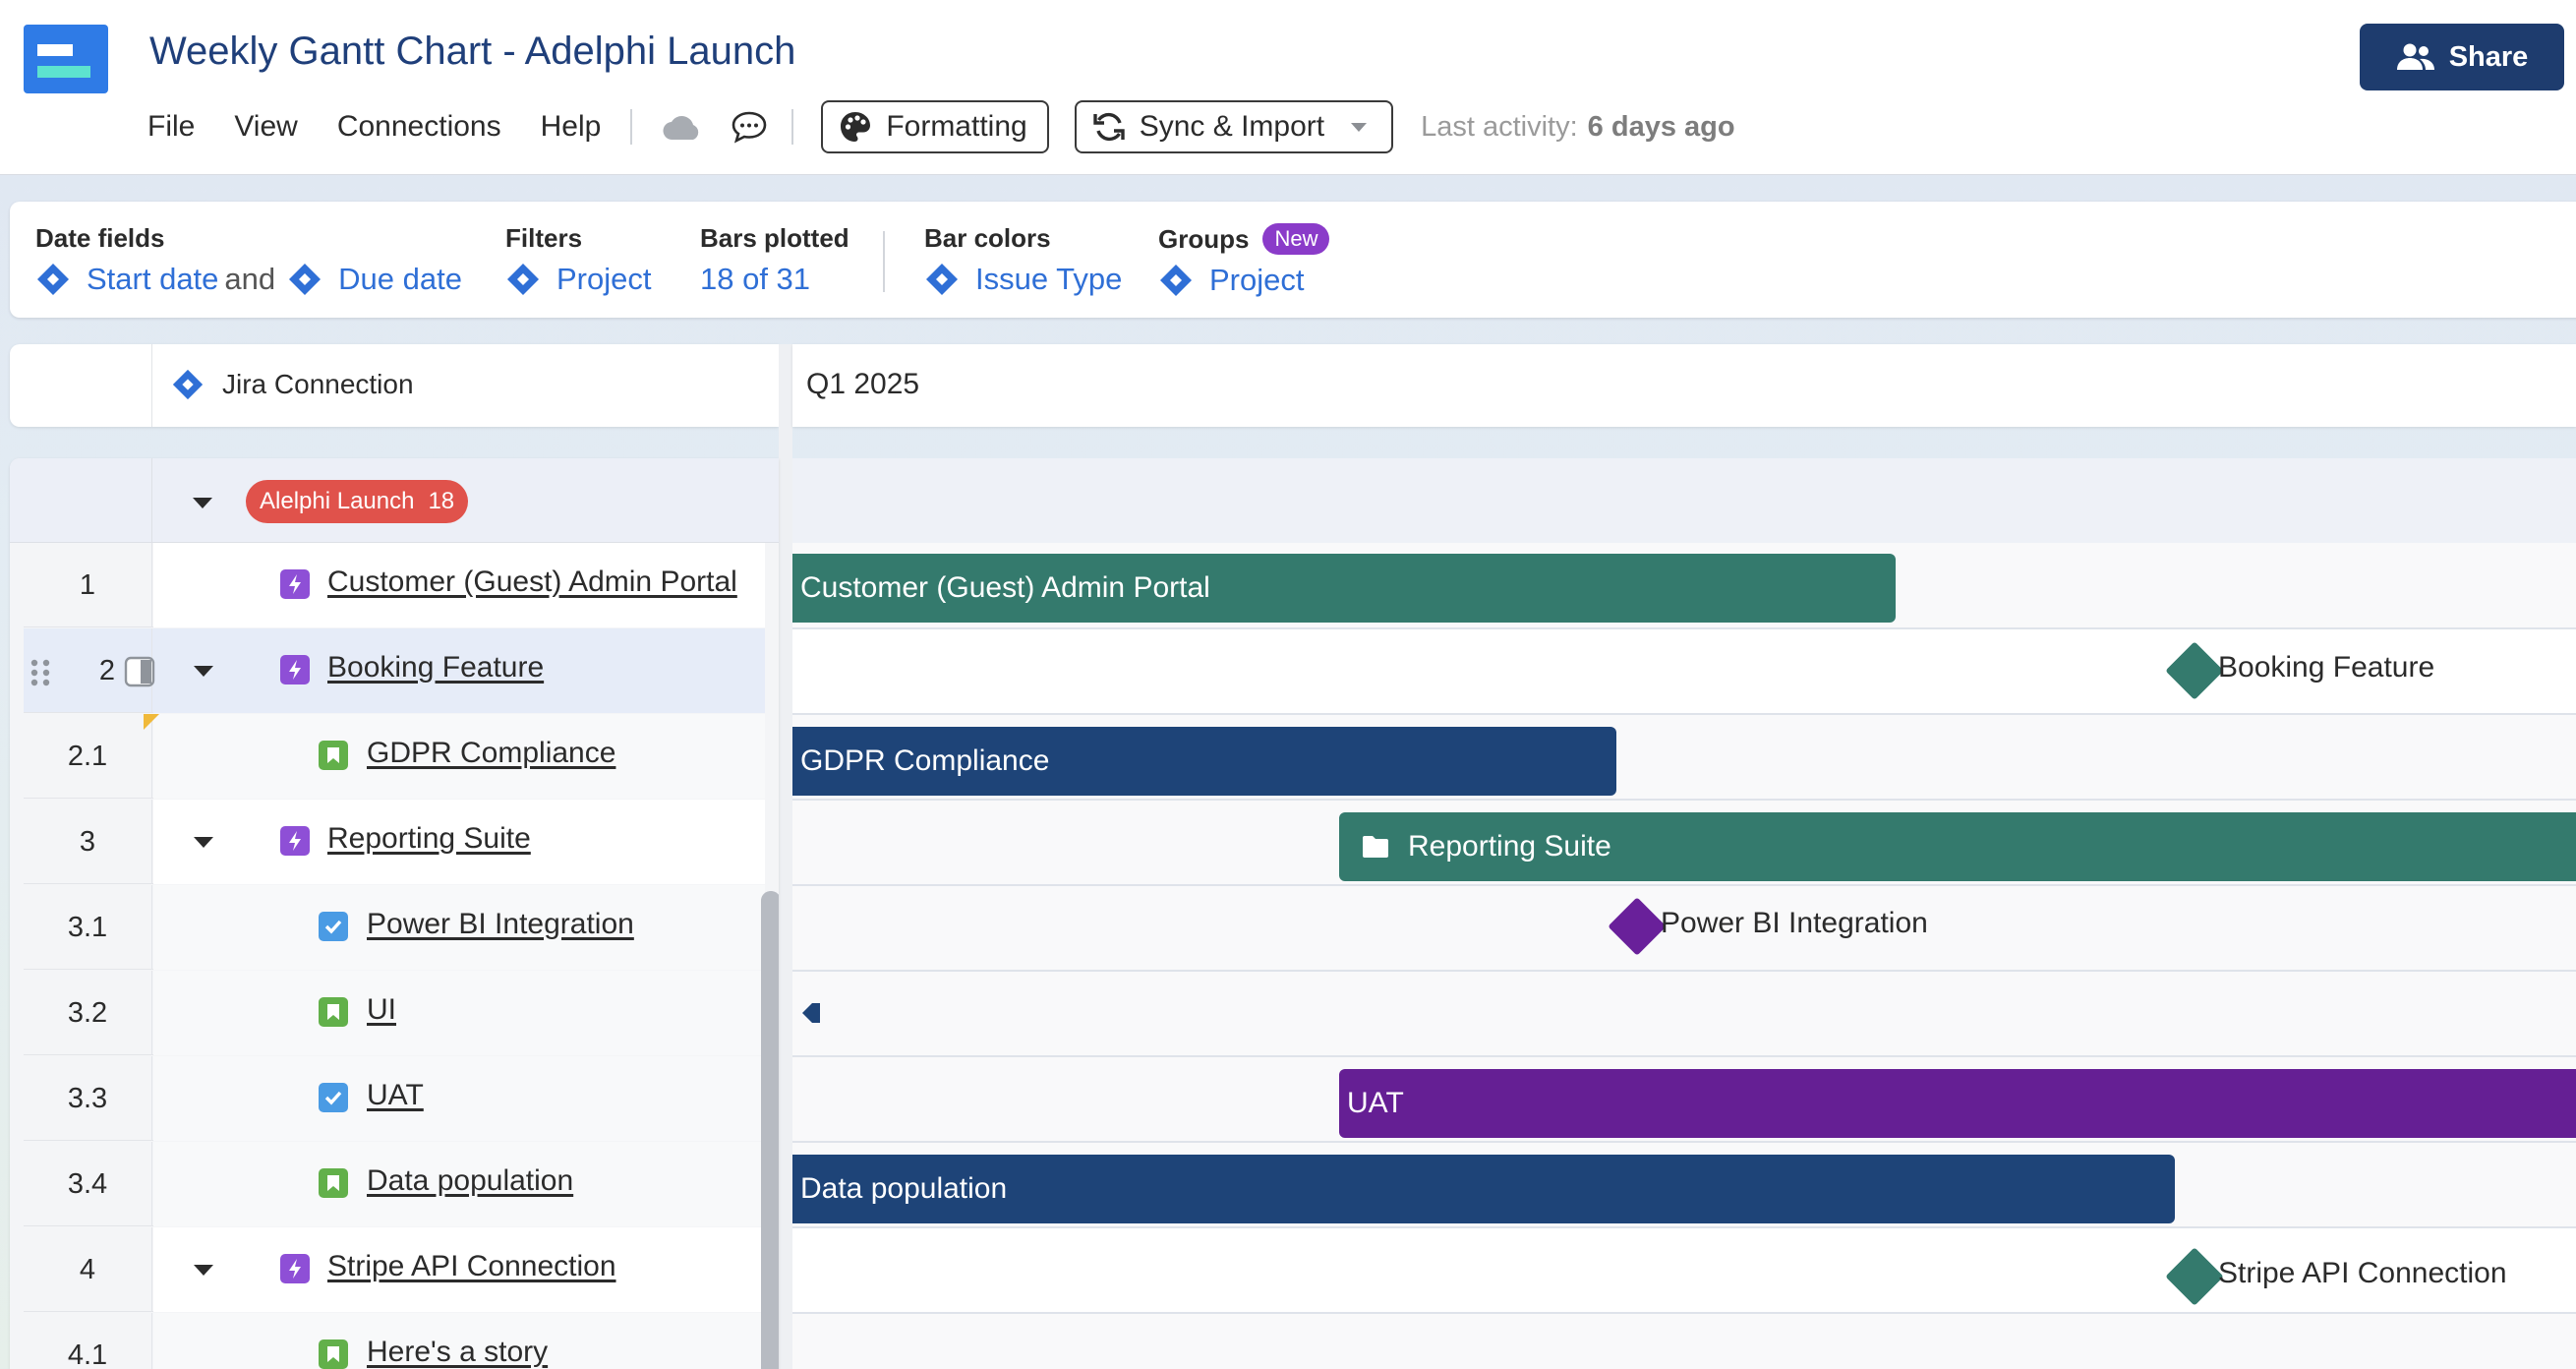 The image size is (2576, 1369). I want to click on share-label: Share, so click(2488, 57).